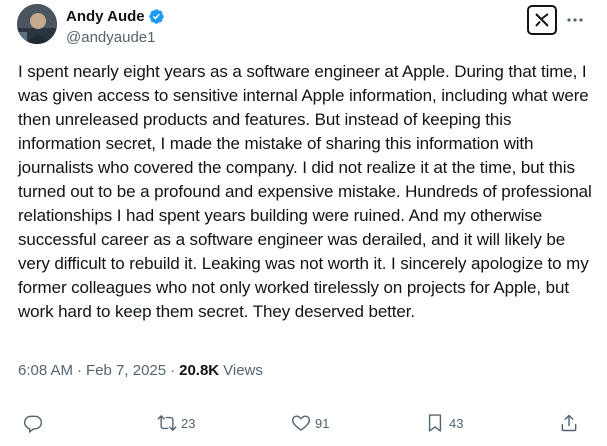 Image resolution: width=607 pixels, height=446 pixels. What do you see at coordinates (456, 423) in the screenshot?
I see `bookmark-count: 43` at bounding box center [456, 423].